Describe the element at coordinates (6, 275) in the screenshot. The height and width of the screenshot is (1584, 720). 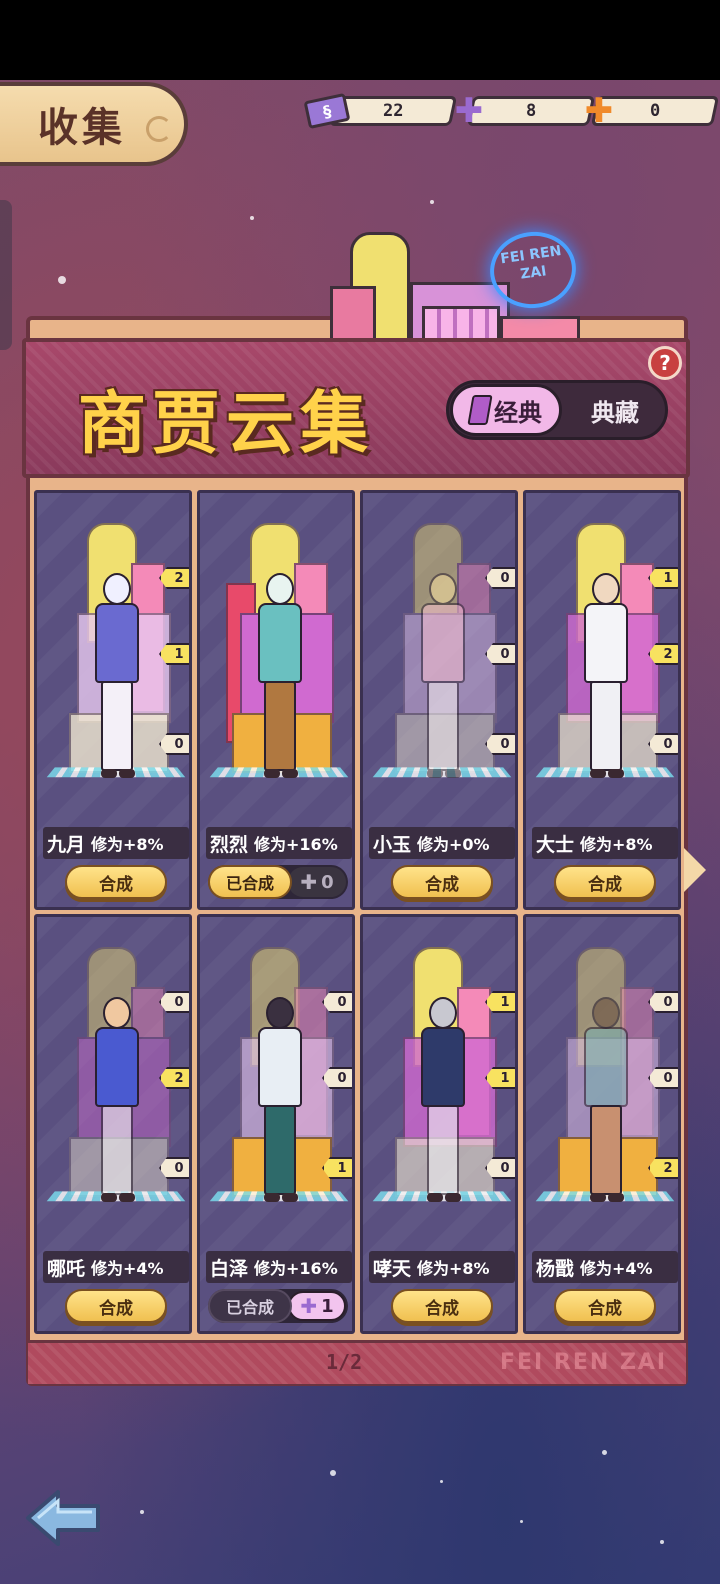
I see `side-drawer-handle` at that location.